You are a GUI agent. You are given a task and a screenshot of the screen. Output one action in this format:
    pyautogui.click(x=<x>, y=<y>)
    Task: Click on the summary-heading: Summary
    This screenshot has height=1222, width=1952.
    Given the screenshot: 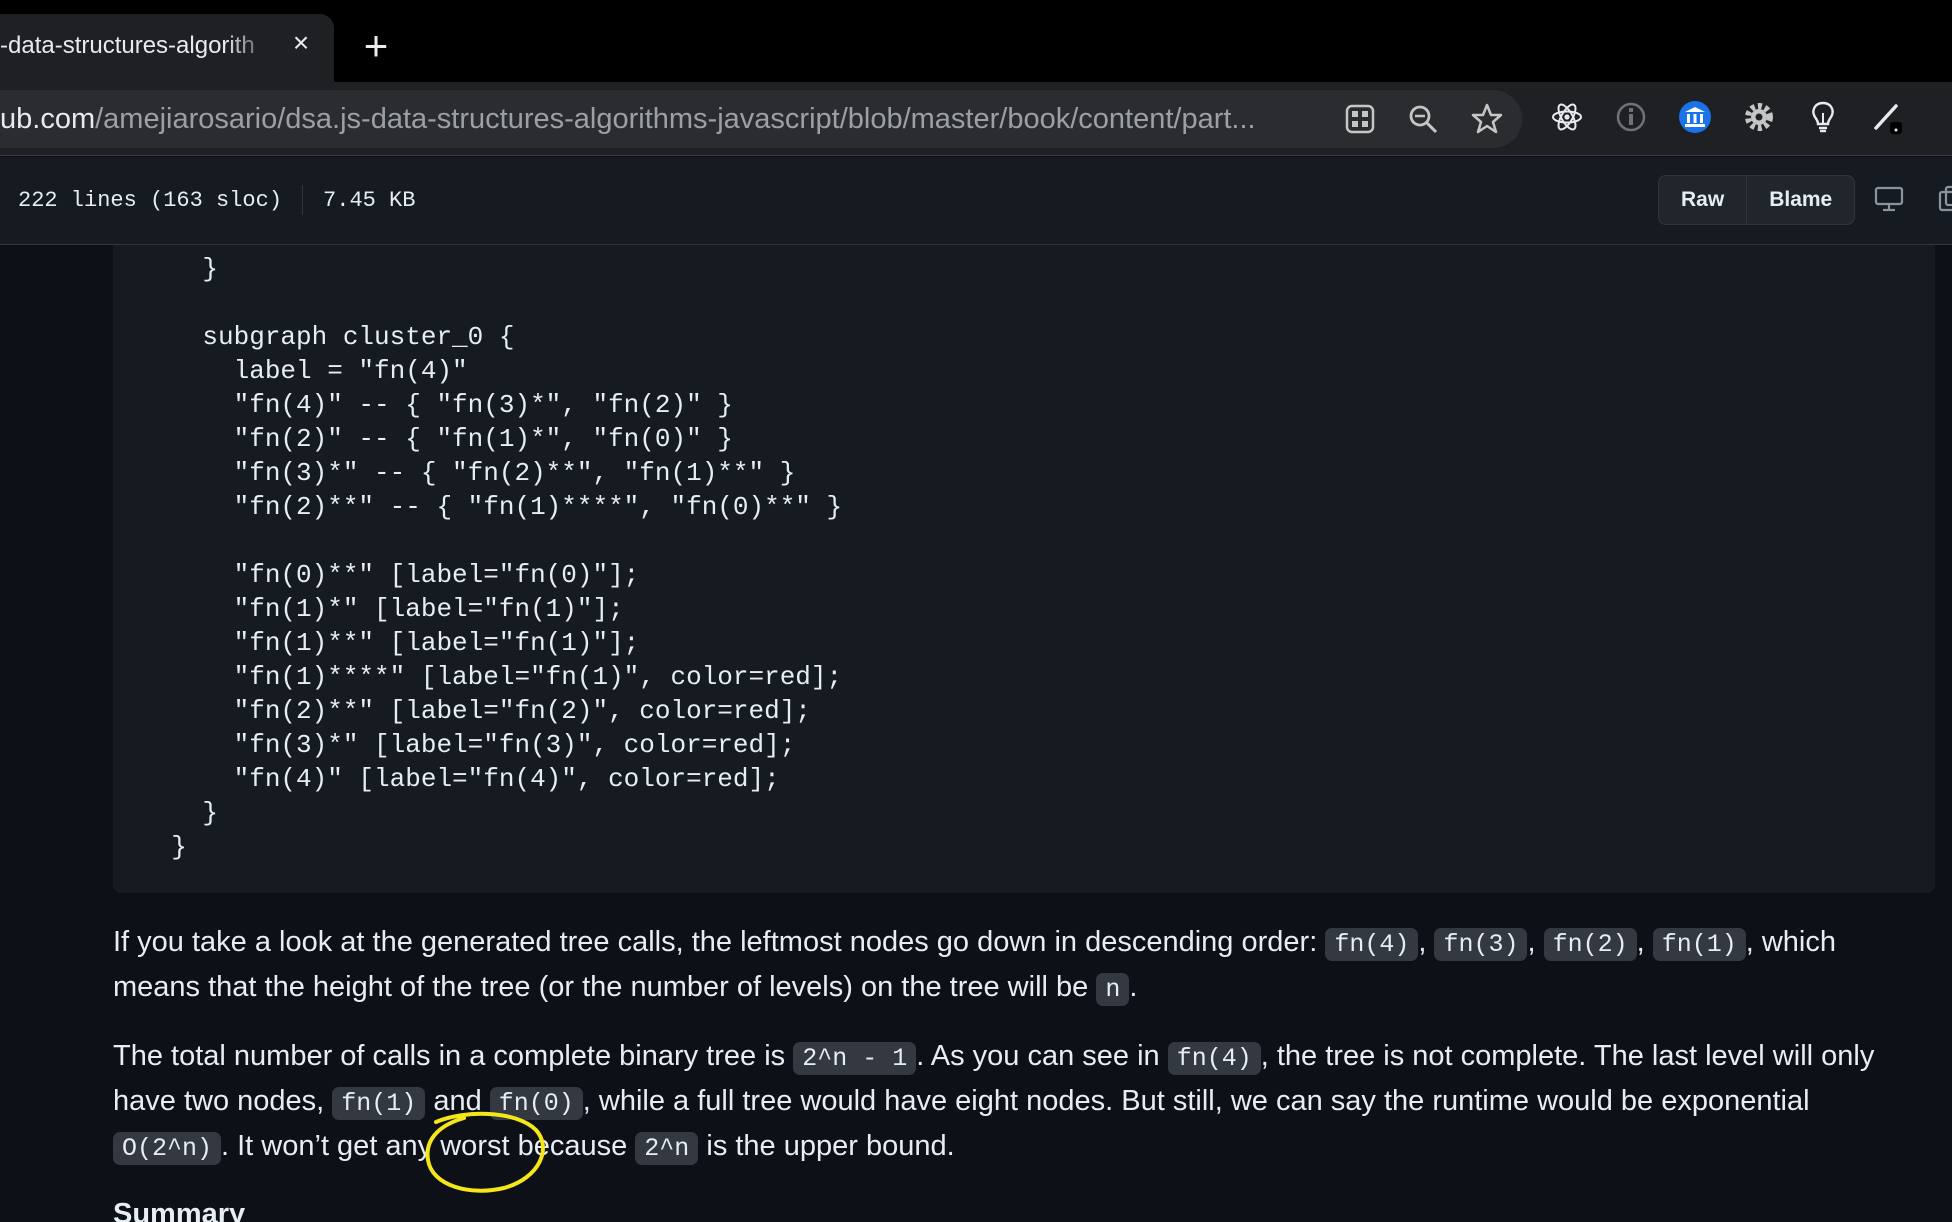 What is the action you would take?
    pyautogui.click(x=179, y=1210)
    